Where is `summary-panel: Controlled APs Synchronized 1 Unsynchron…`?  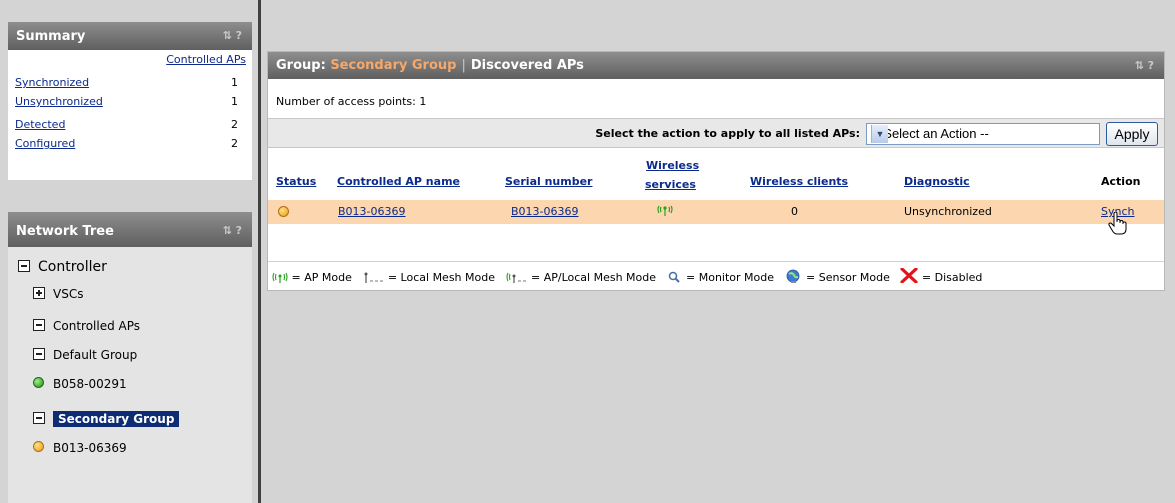
summary-panel: Controlled APs Synchronized 1 Unsynchron… is located at coordinates (130, 115).